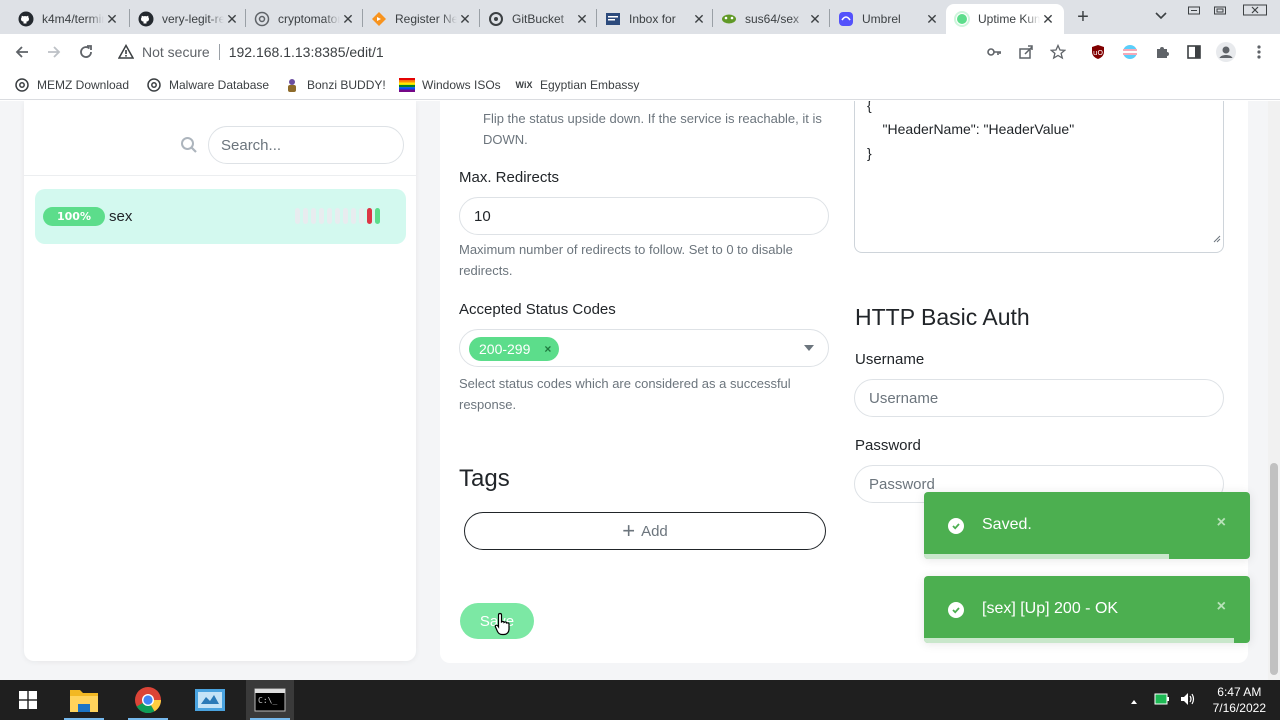 This screenshot has width=1280, height=720. Describe the element at coordinates (1083, 17) in the screenshot. I see `new-tab-button: +` at that location.